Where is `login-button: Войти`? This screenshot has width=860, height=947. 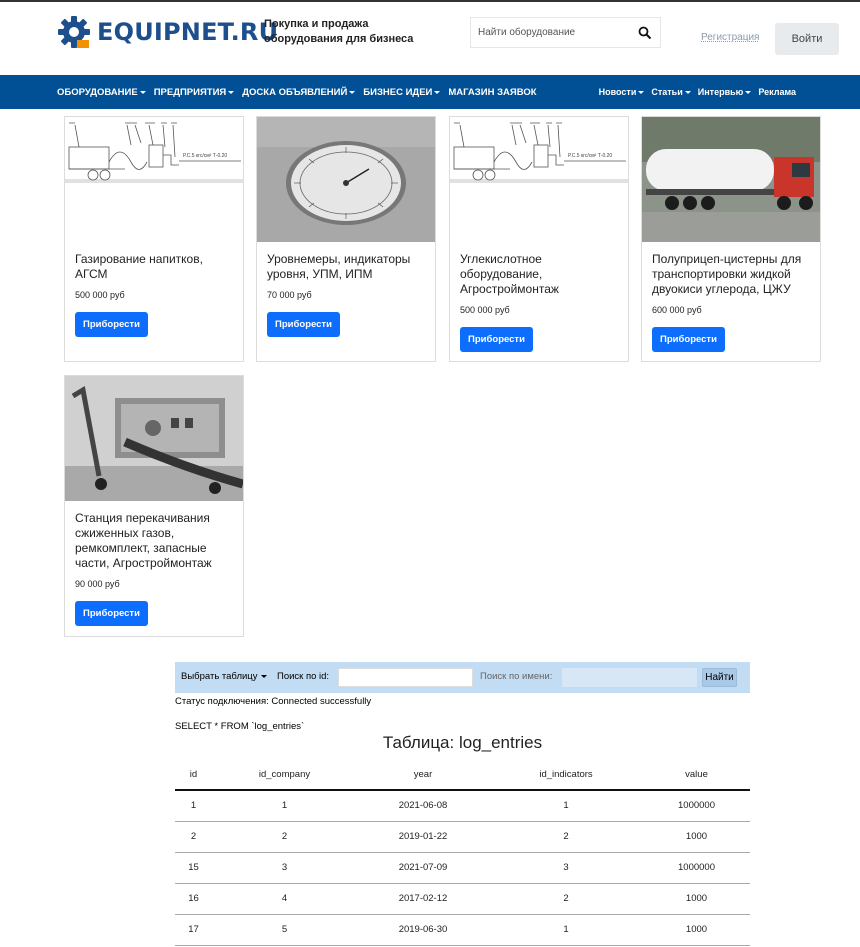 login-button: Войти is located at coordinates (807, 39).